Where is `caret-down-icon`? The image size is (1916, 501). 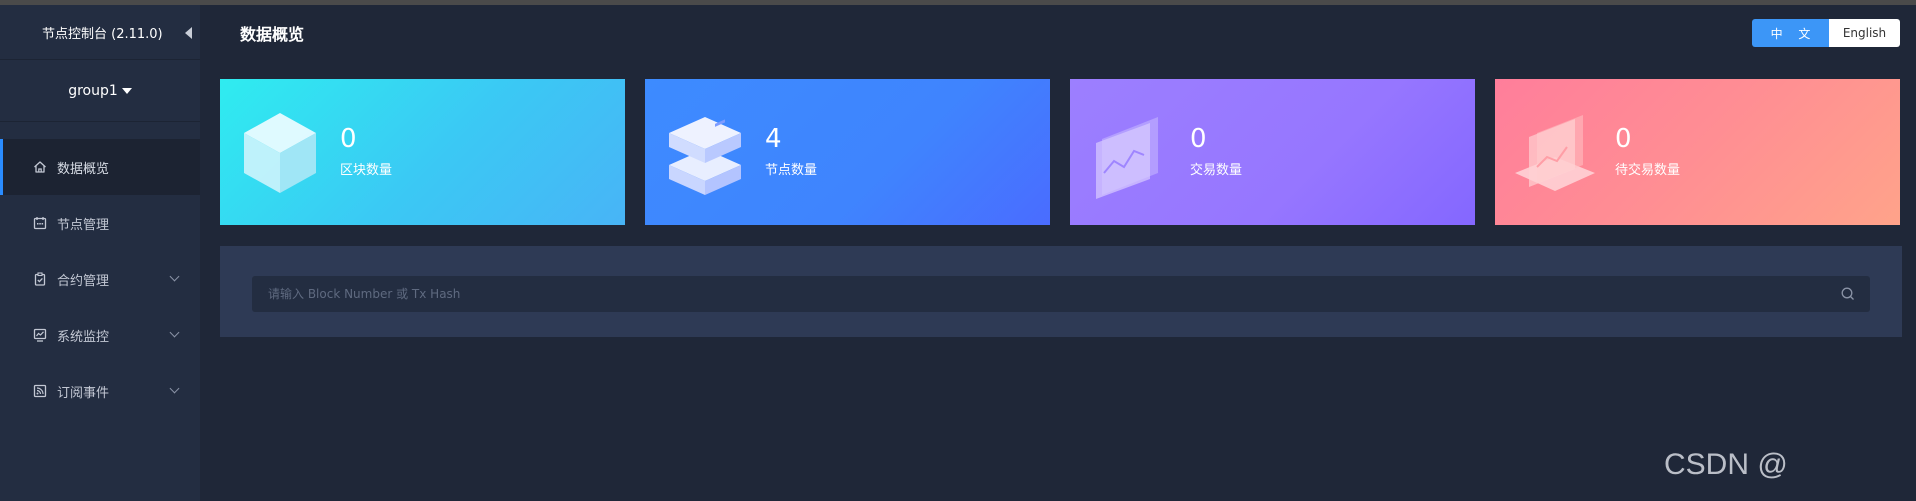 caret-down-icon is located at coordinates (126, 90).